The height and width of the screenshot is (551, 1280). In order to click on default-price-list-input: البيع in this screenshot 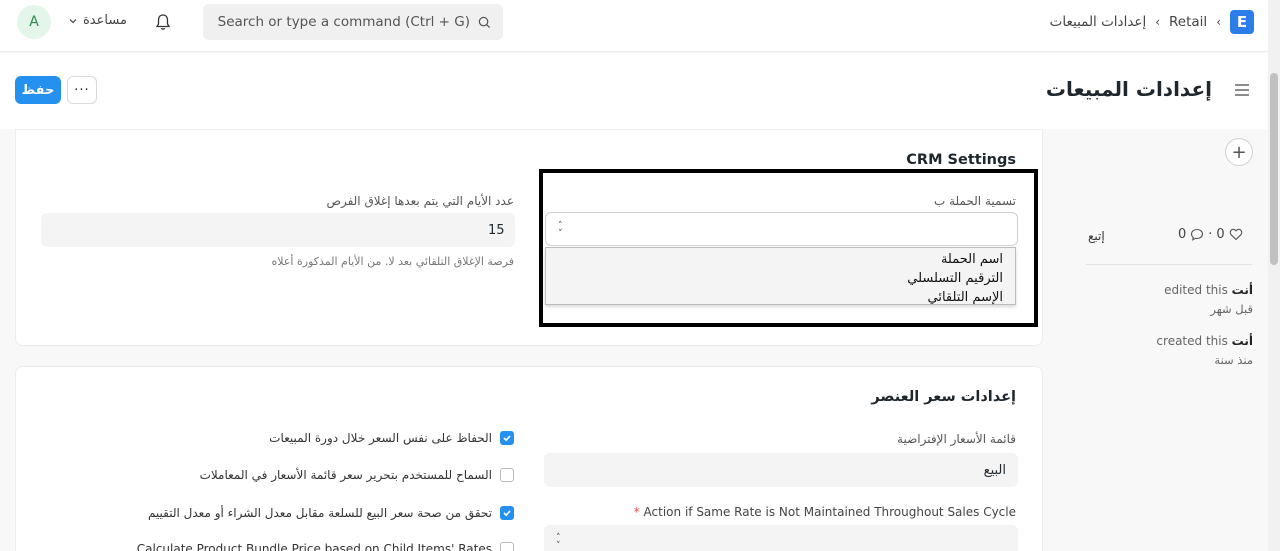, I will do `click(781, 470)`.